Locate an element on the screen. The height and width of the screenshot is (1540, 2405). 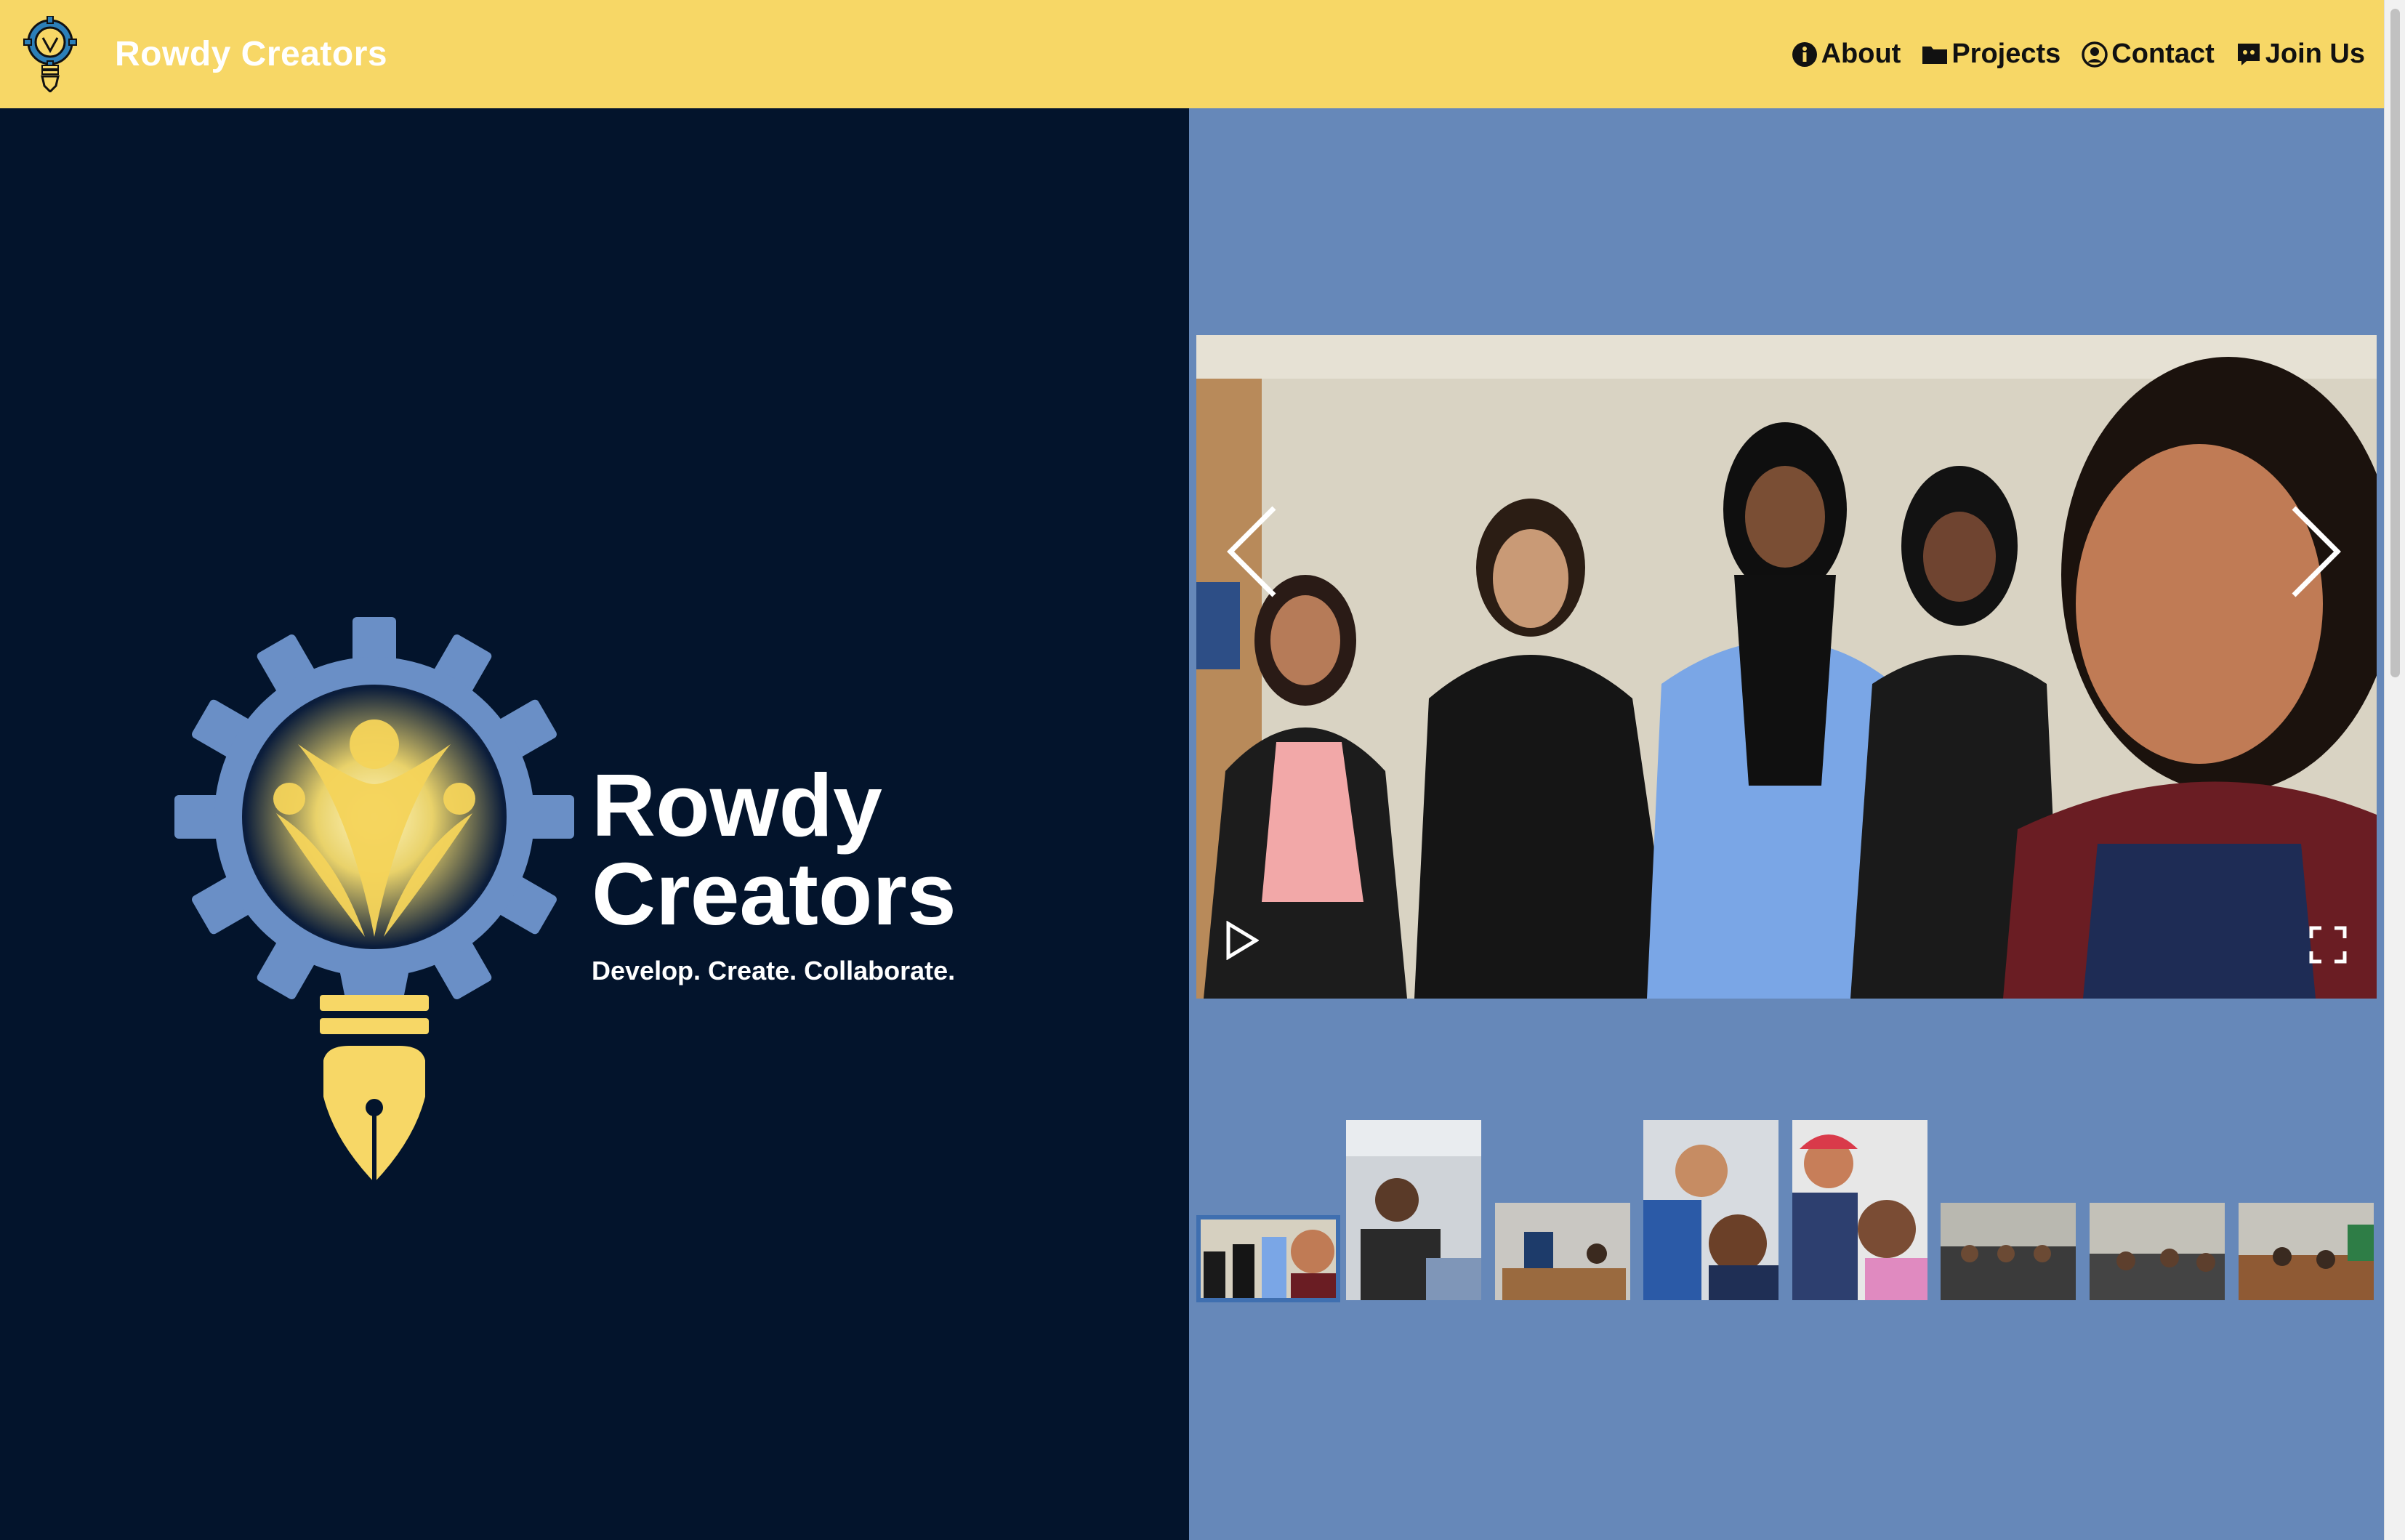
thumbnail-8-image is located at coordinates (2306, 1251).